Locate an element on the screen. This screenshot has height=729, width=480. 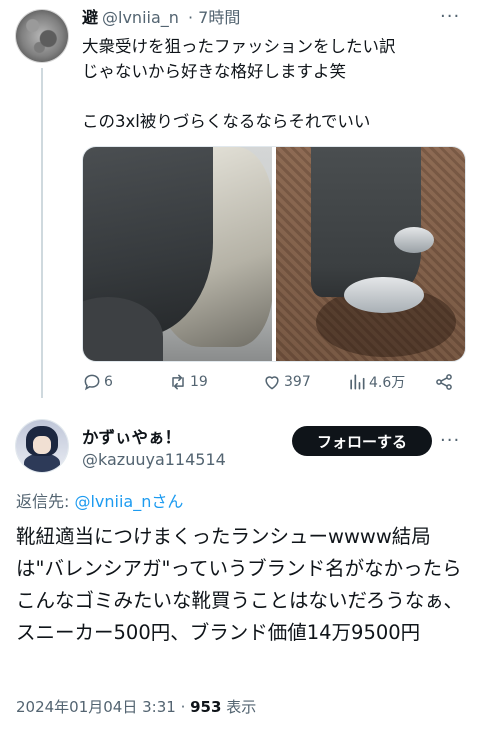
reply-count: 6 is located at coordinates (108, 382).